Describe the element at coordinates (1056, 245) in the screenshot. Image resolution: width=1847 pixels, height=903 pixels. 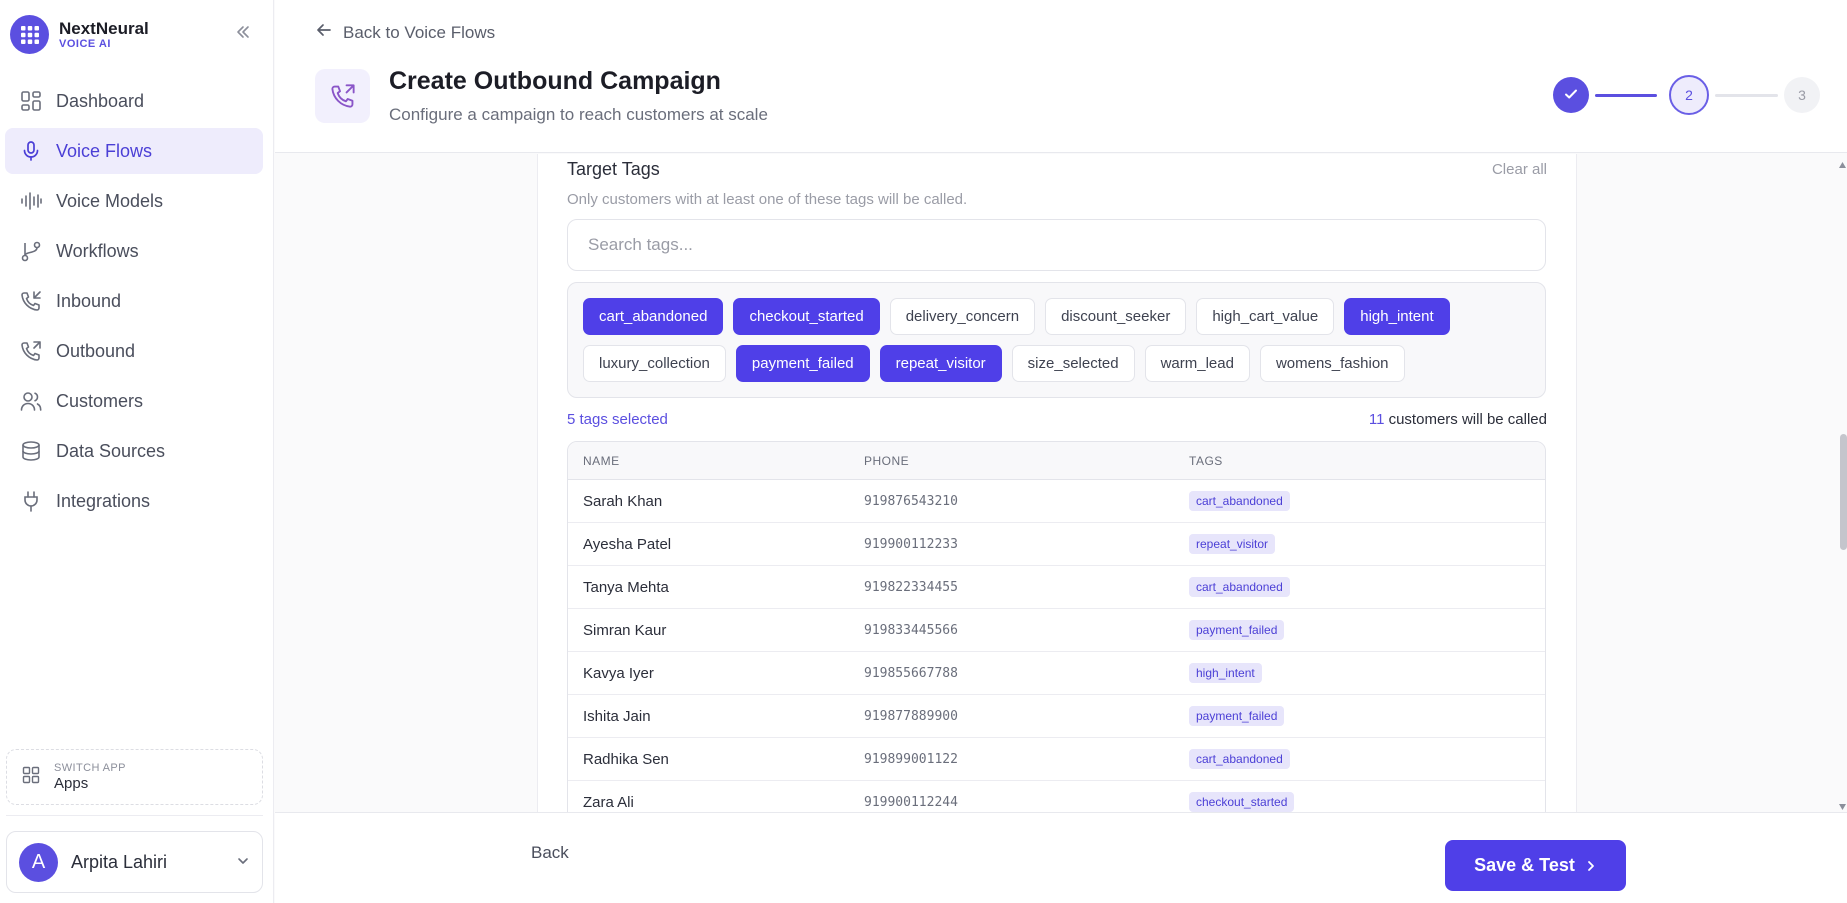
I see `search-tags-input` at that location.